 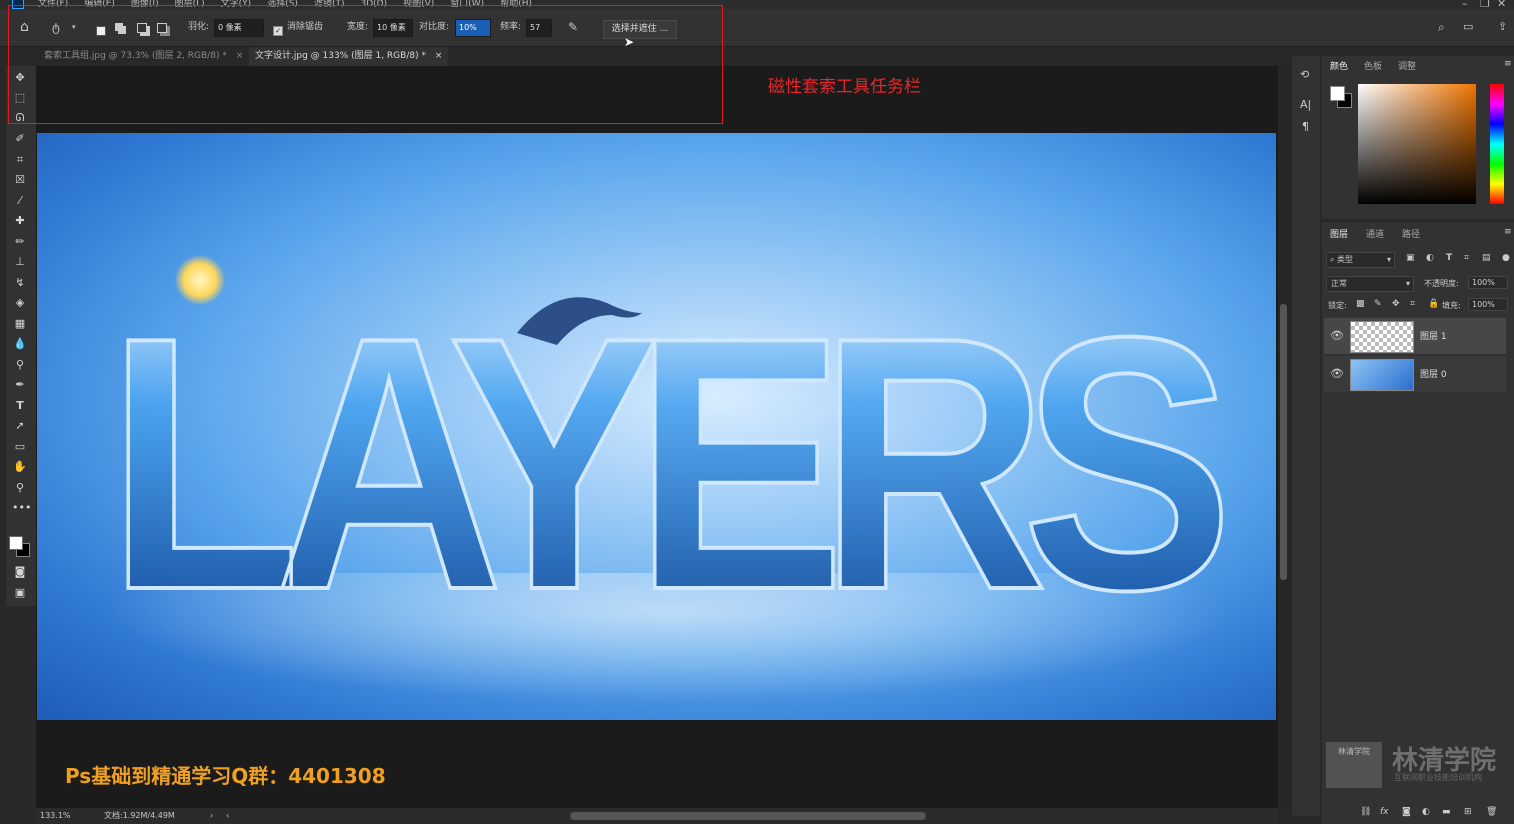 What do you see at coordinates (211, 816) in the screenshot?
I see `status-arrow-icon: ›` at bounding box center [211, 816].